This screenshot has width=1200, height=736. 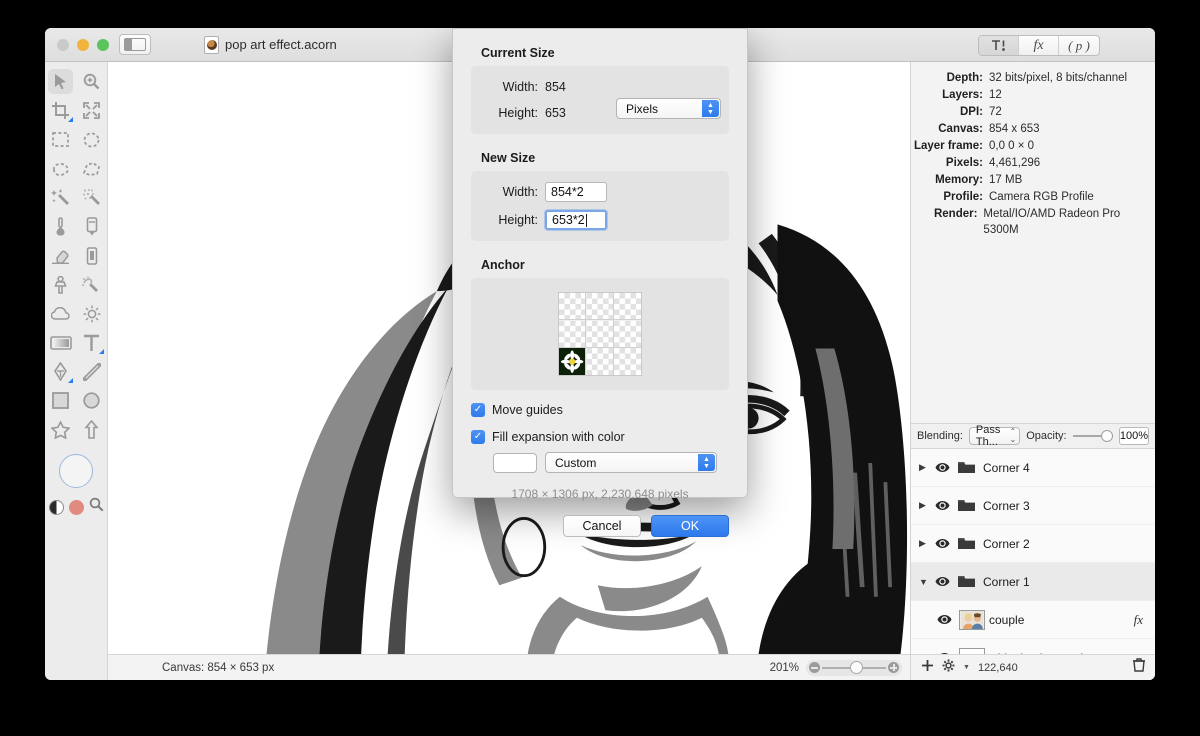 What do you see at coordinates (70, 380) in the screenshot?
I see `pen-tool-submenu-indicator` at bounding box center [70, 380].